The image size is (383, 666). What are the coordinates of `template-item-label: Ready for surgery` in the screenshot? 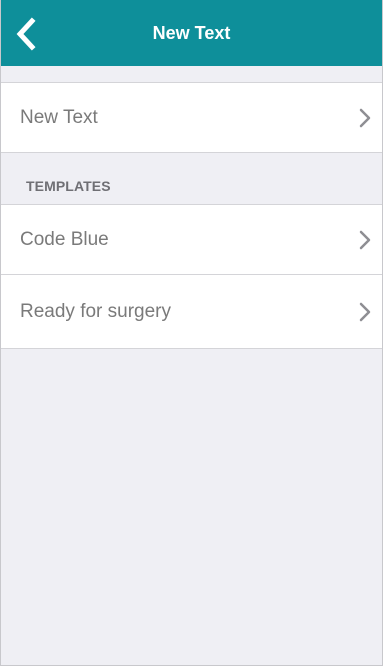 It's located at (96, 311).